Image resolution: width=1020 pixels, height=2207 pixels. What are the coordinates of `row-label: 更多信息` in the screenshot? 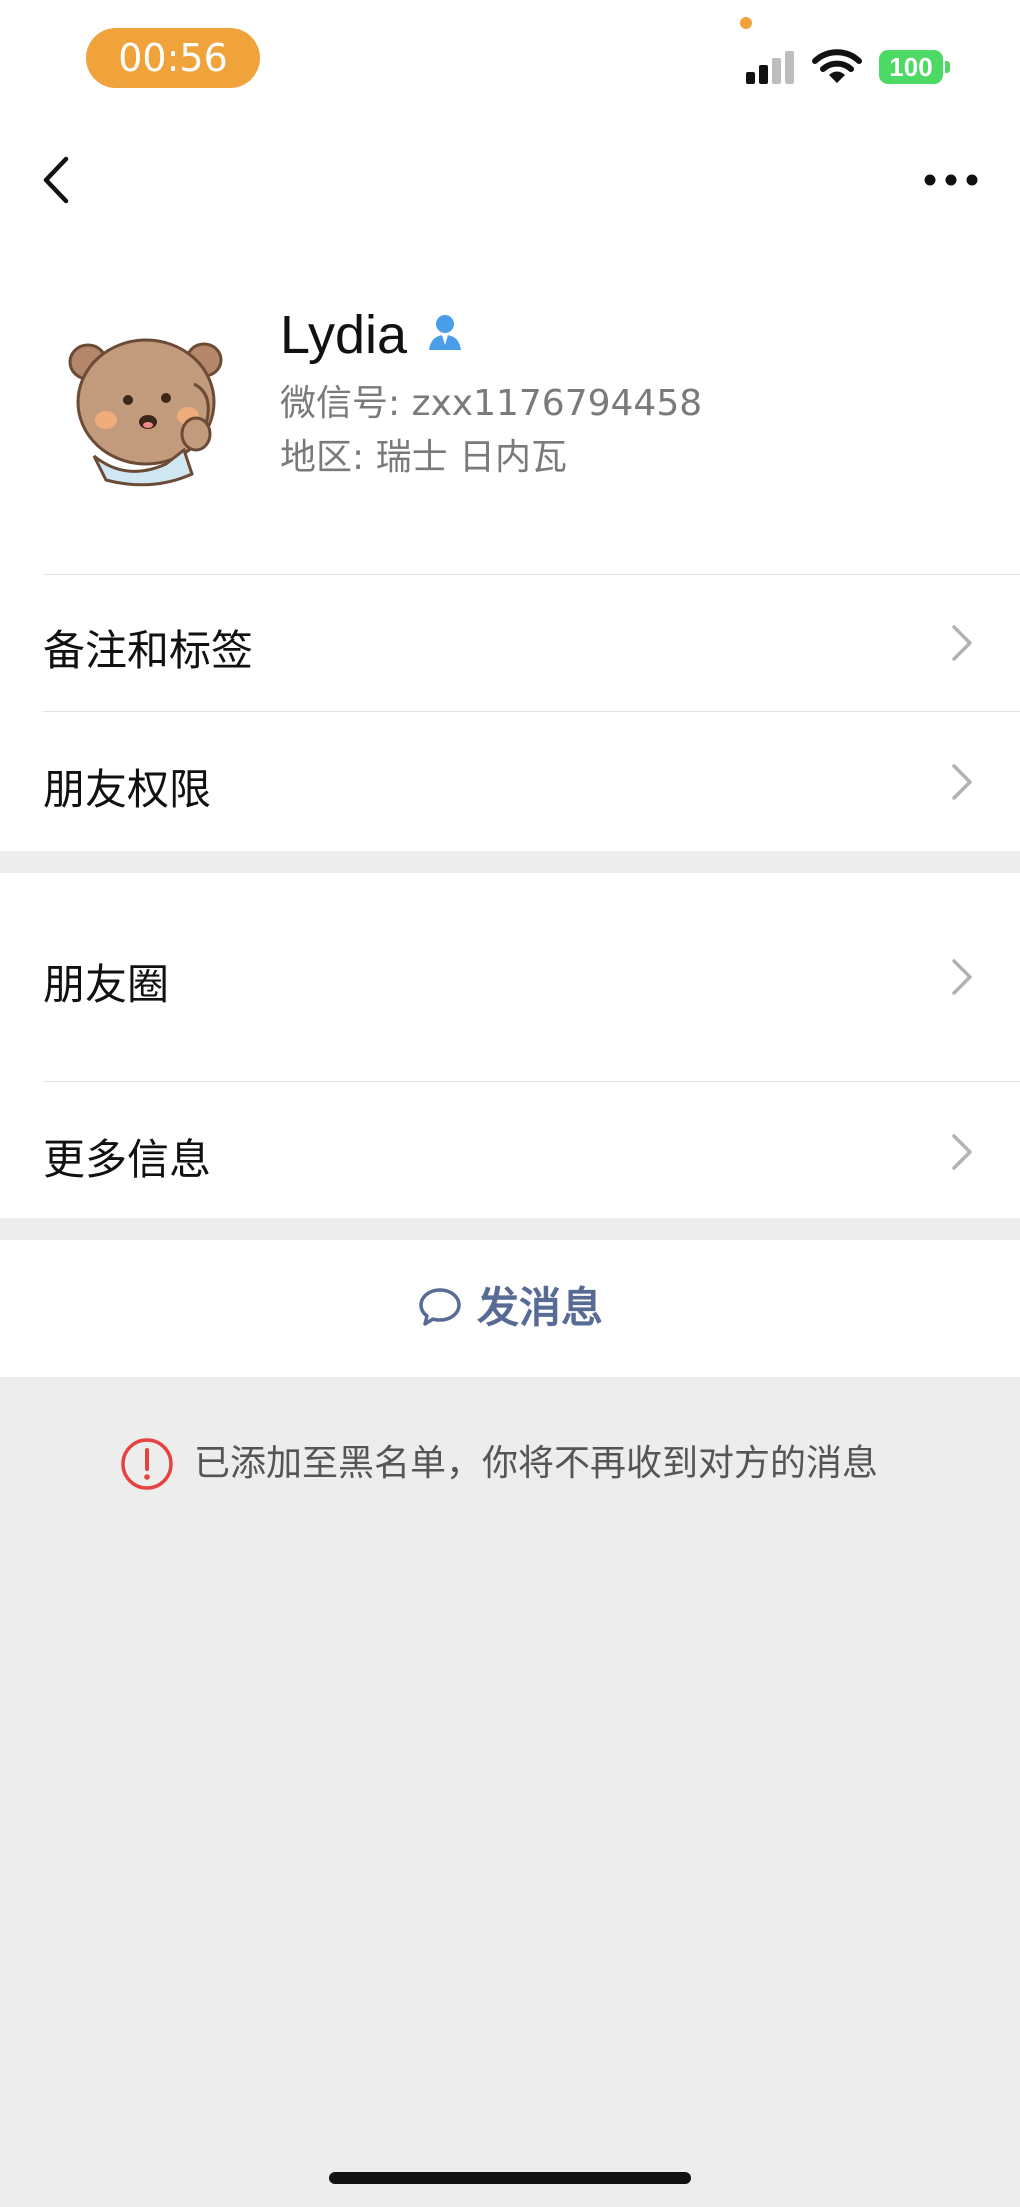 It's located at (127, 1159).